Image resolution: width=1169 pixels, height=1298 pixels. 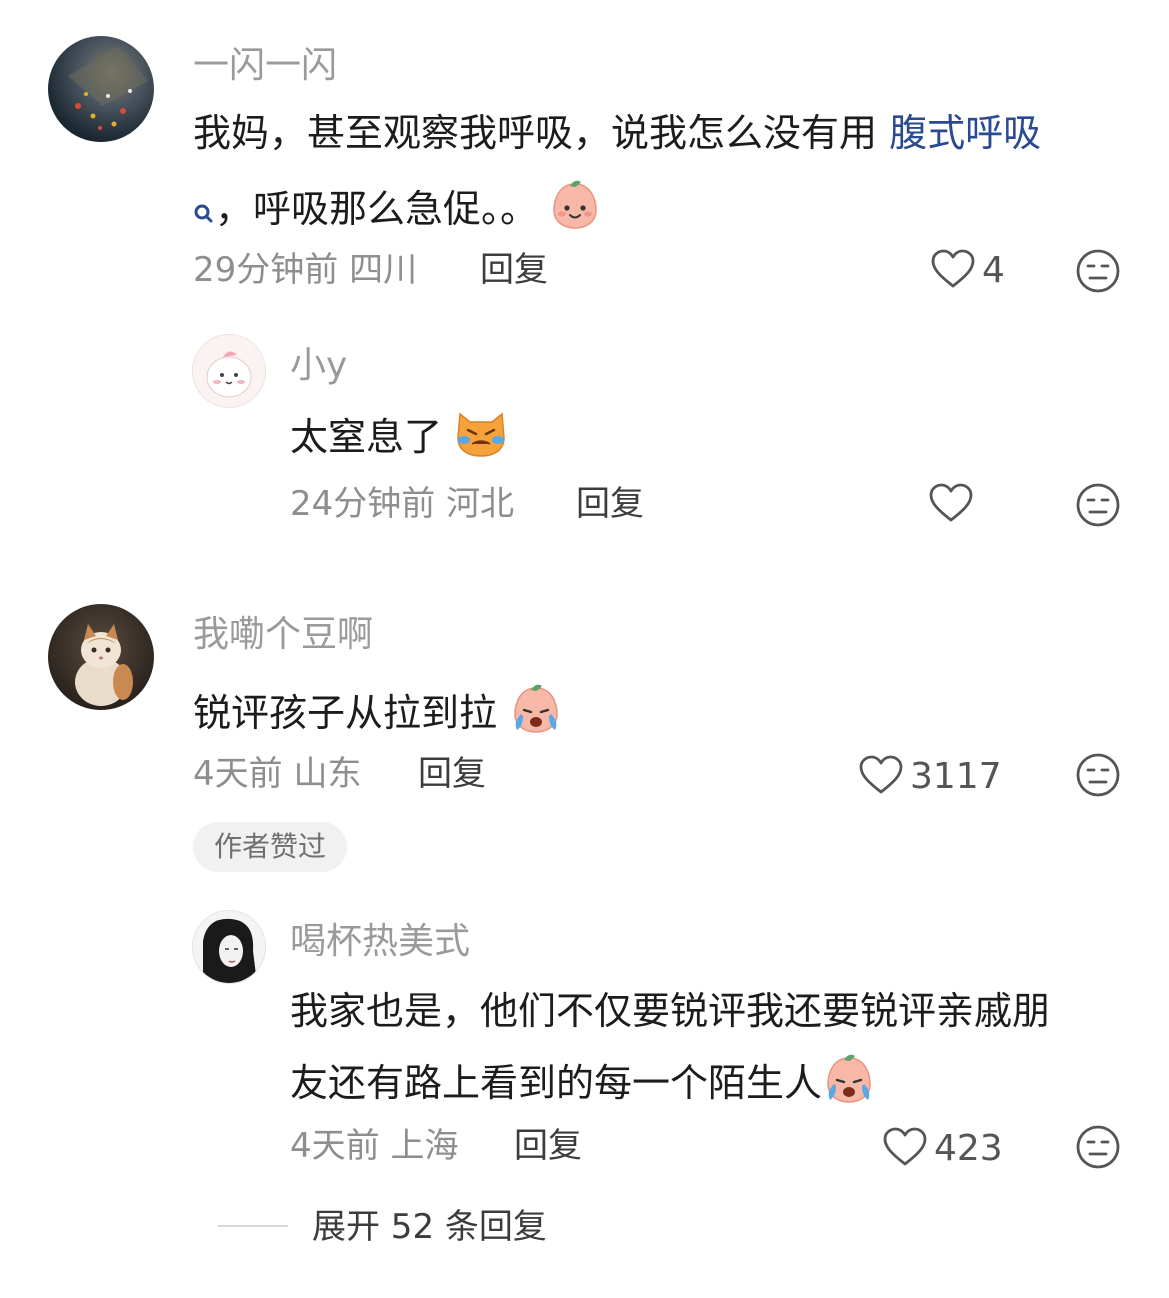 I want to click on like-count: 3117, so click(x=956, y=776).